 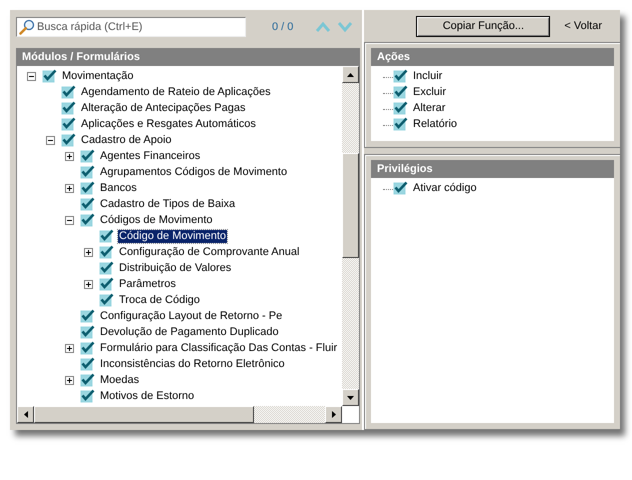 What do you see at coordinates (98, 76) in the screenshot?
I see `tree-item: Movimentação` at bounding box center [98, 76].